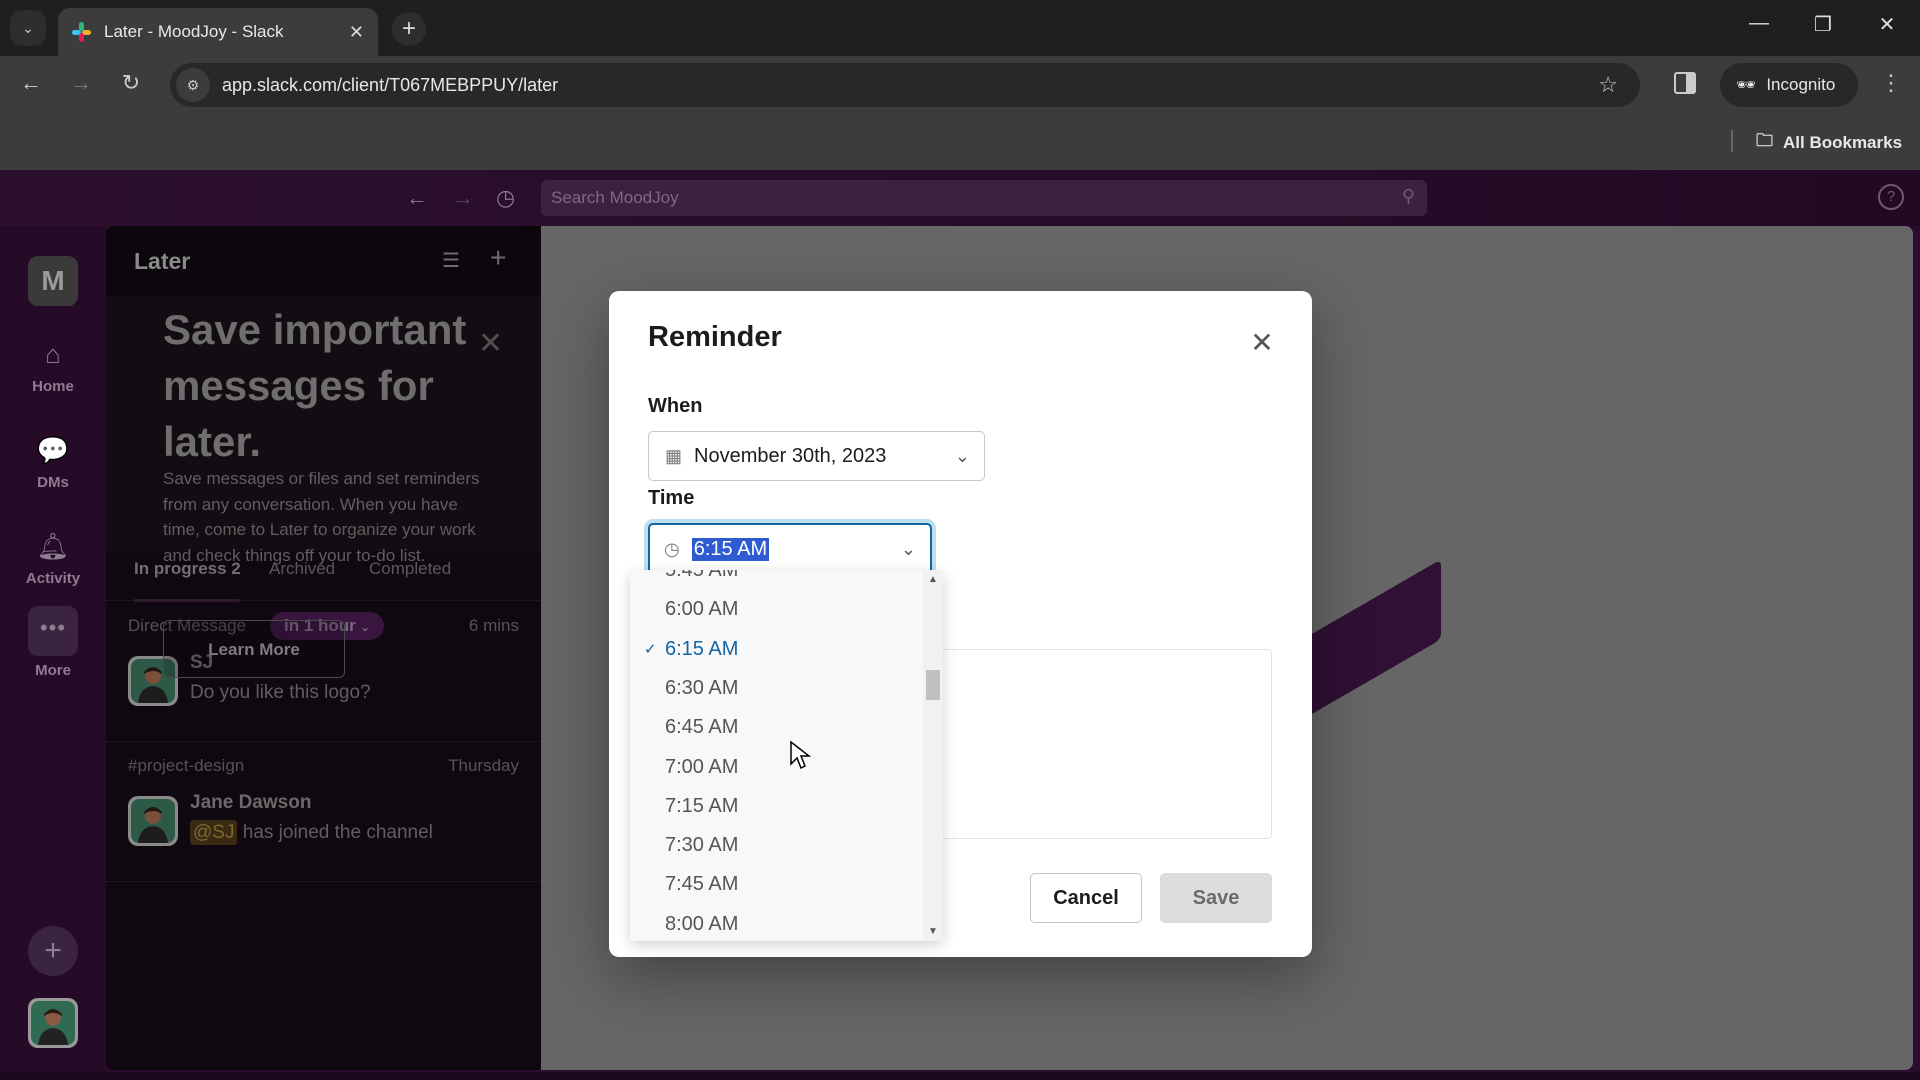  Describe the element at coordinates (323, 261) in the screenshot. I see `later-header: Later ☰ +` at that location.